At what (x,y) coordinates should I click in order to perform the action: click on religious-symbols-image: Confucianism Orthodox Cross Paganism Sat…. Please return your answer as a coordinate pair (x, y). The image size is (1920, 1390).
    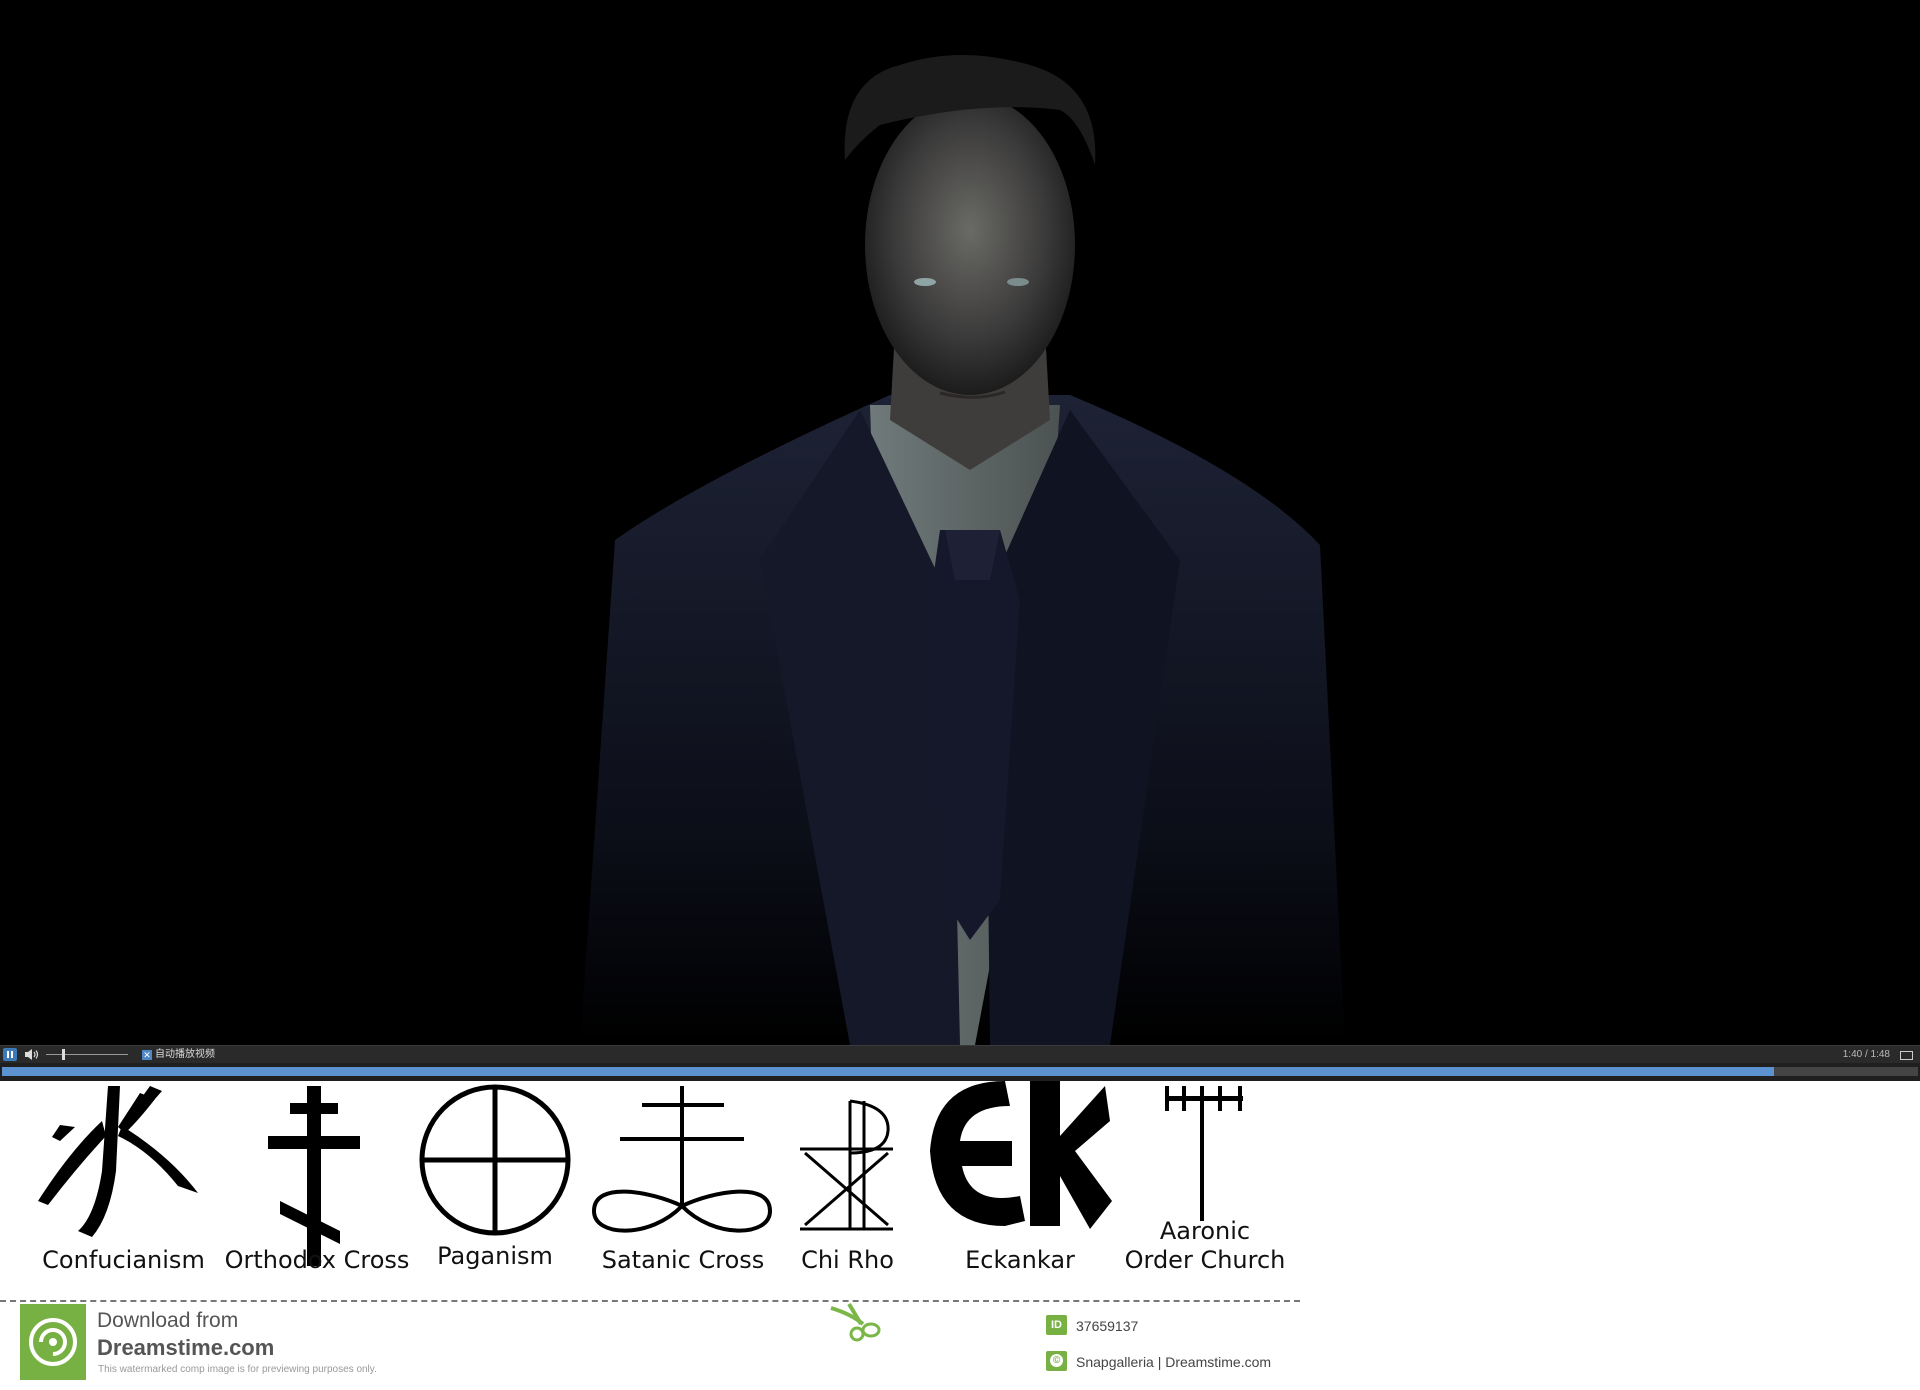
    Looking at the image, I should click on (650, 1191).